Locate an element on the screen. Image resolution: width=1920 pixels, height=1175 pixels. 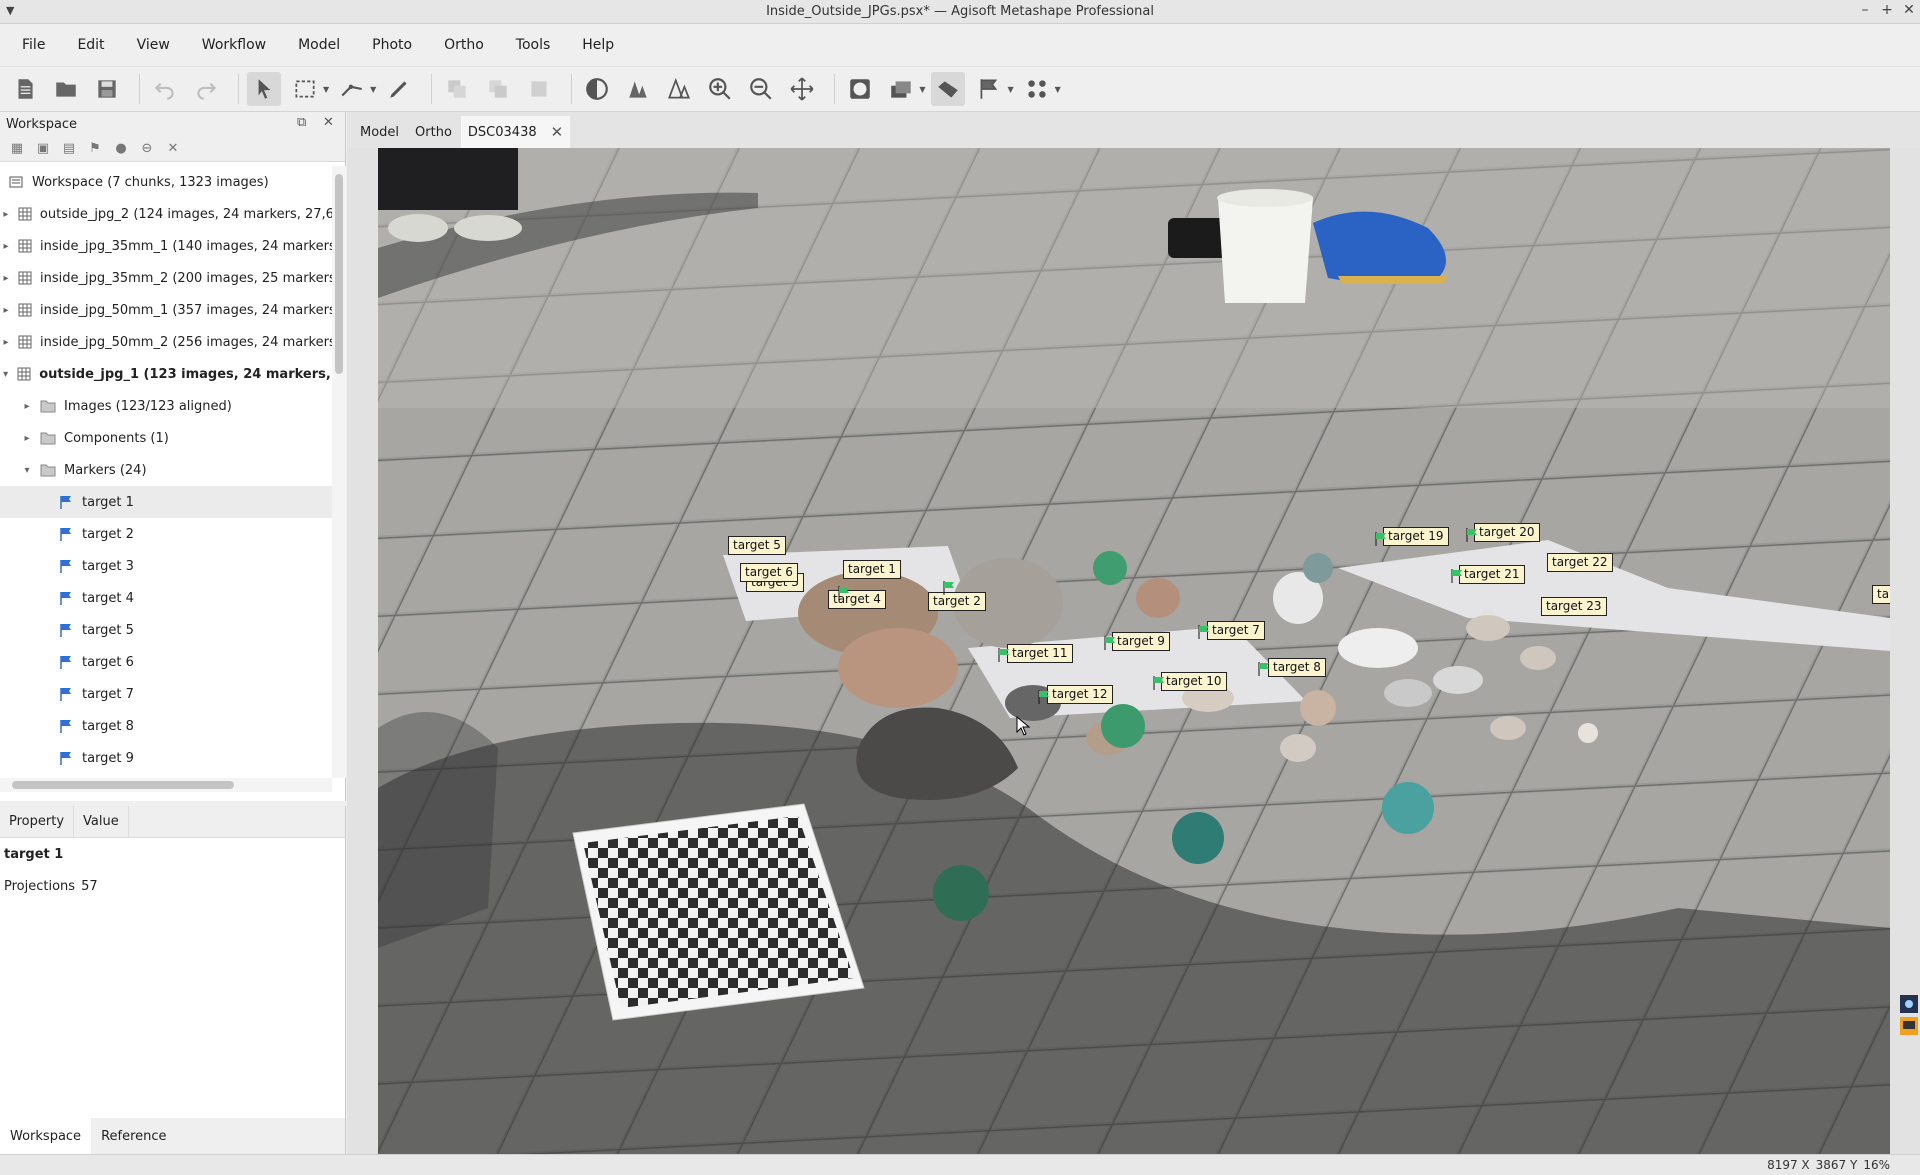
menu-help: Help is located at coordinates (598, 45).